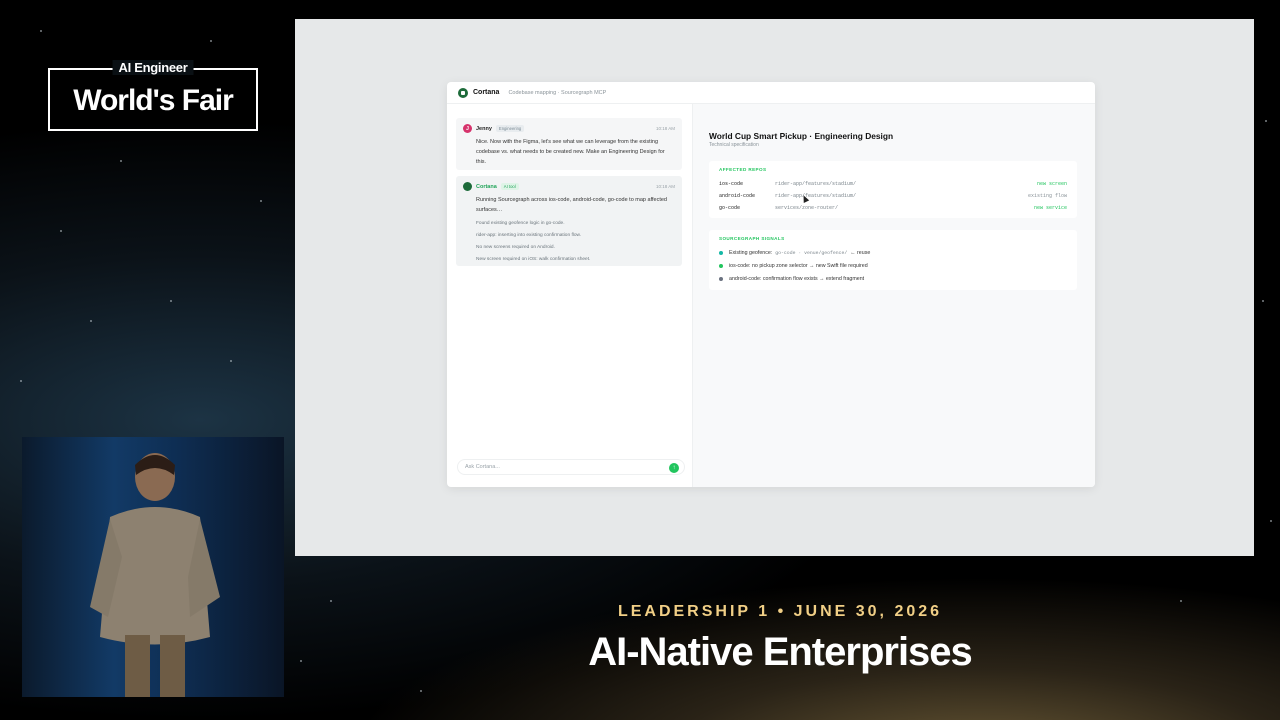  What do you see at coordinates (484, 128) in the screenshot?
I see `message-sender: Jenny` at bounding box center [484, 128].